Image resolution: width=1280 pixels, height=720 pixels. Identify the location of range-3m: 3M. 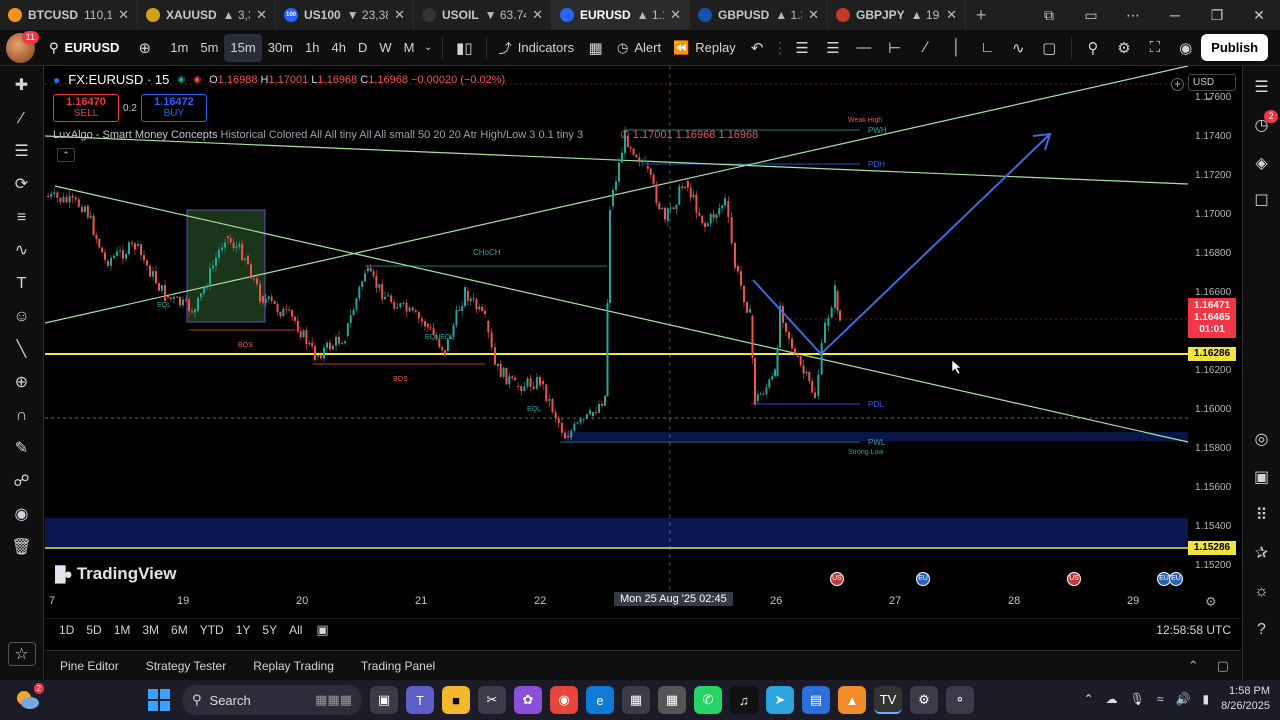
(150, 630).